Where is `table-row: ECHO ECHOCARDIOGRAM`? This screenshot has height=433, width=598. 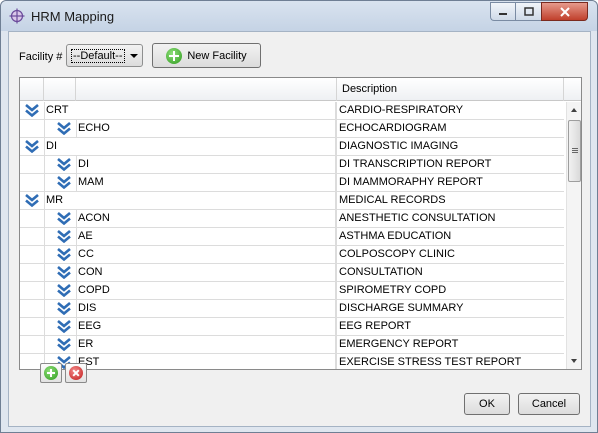 table-row: ECHO ECHOCARDIOGRAM is located at coordinates (292, 129).